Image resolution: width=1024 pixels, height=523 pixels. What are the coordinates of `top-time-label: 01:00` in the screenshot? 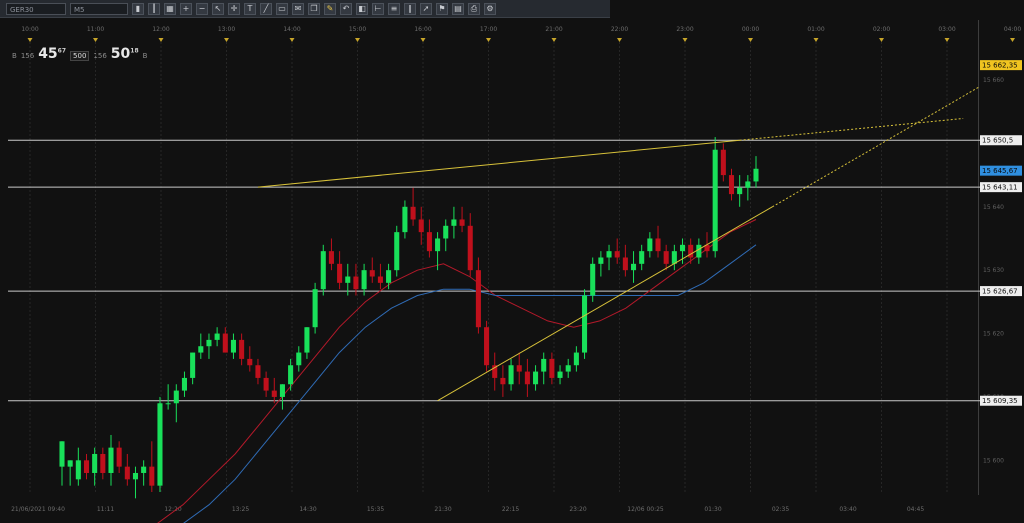 It's located at (815, 29).